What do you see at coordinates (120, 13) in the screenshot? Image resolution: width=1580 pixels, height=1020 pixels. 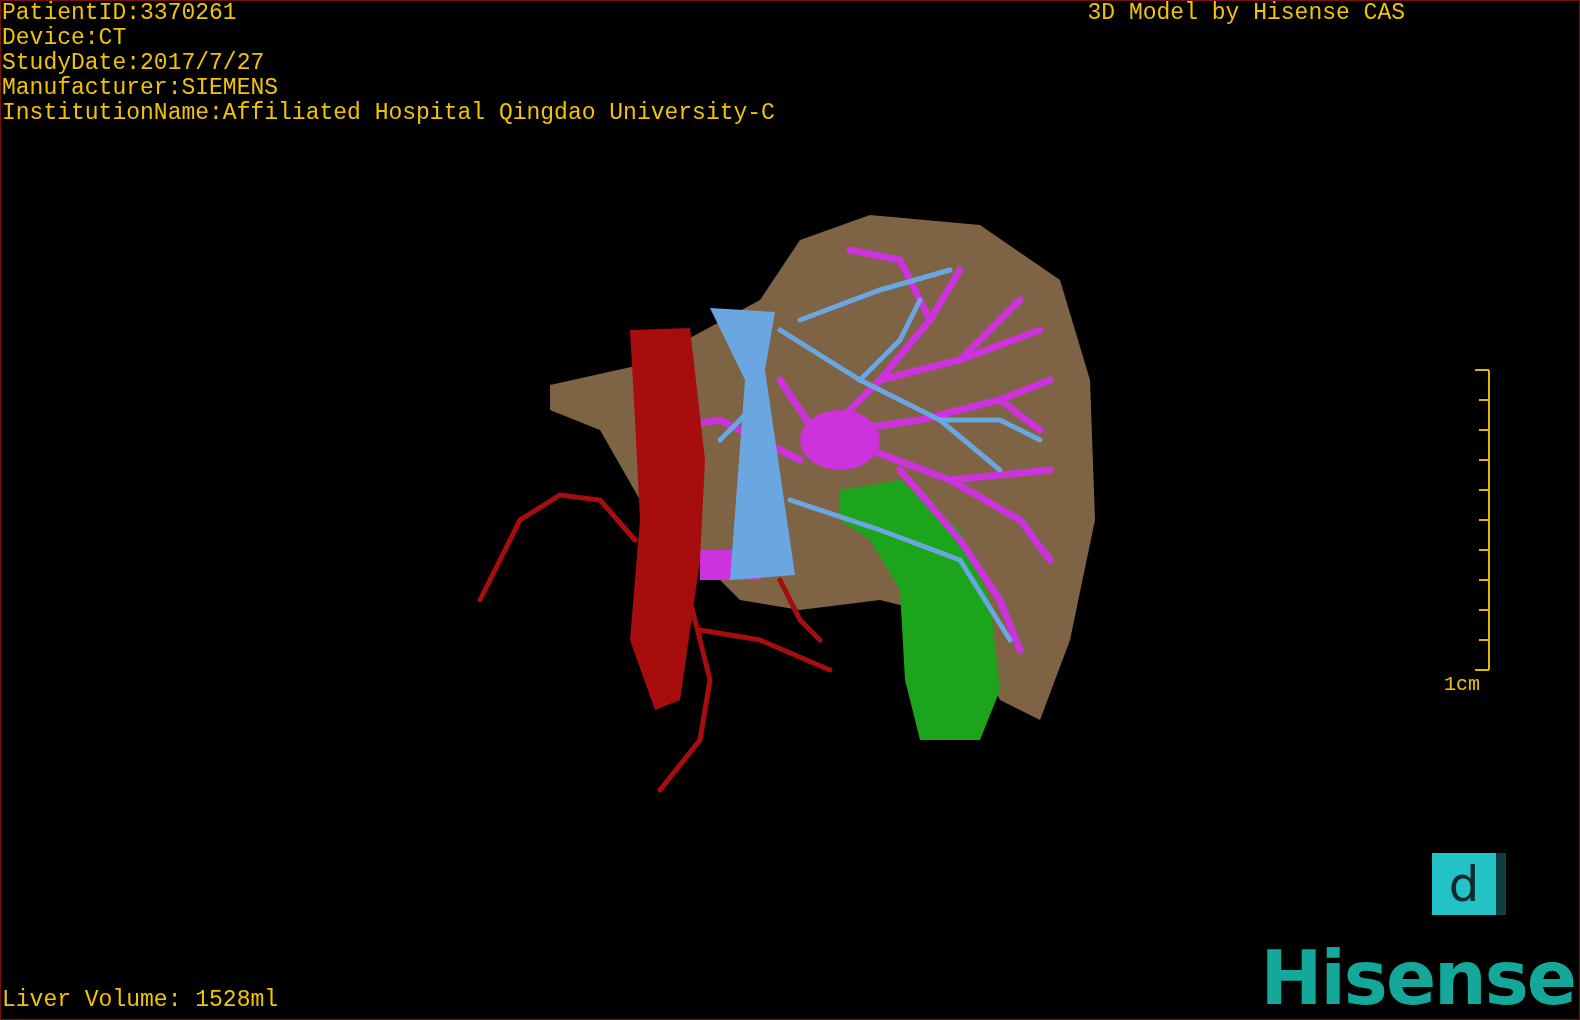 I see `study-info-text: PatientID:3370261` at bounding box center [120, 13].